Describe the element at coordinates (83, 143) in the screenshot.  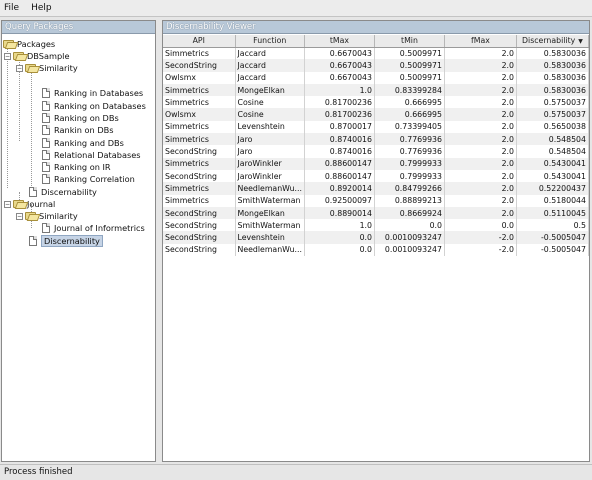
I see `tree-leaf-query: Ranking and DBs` at that location.